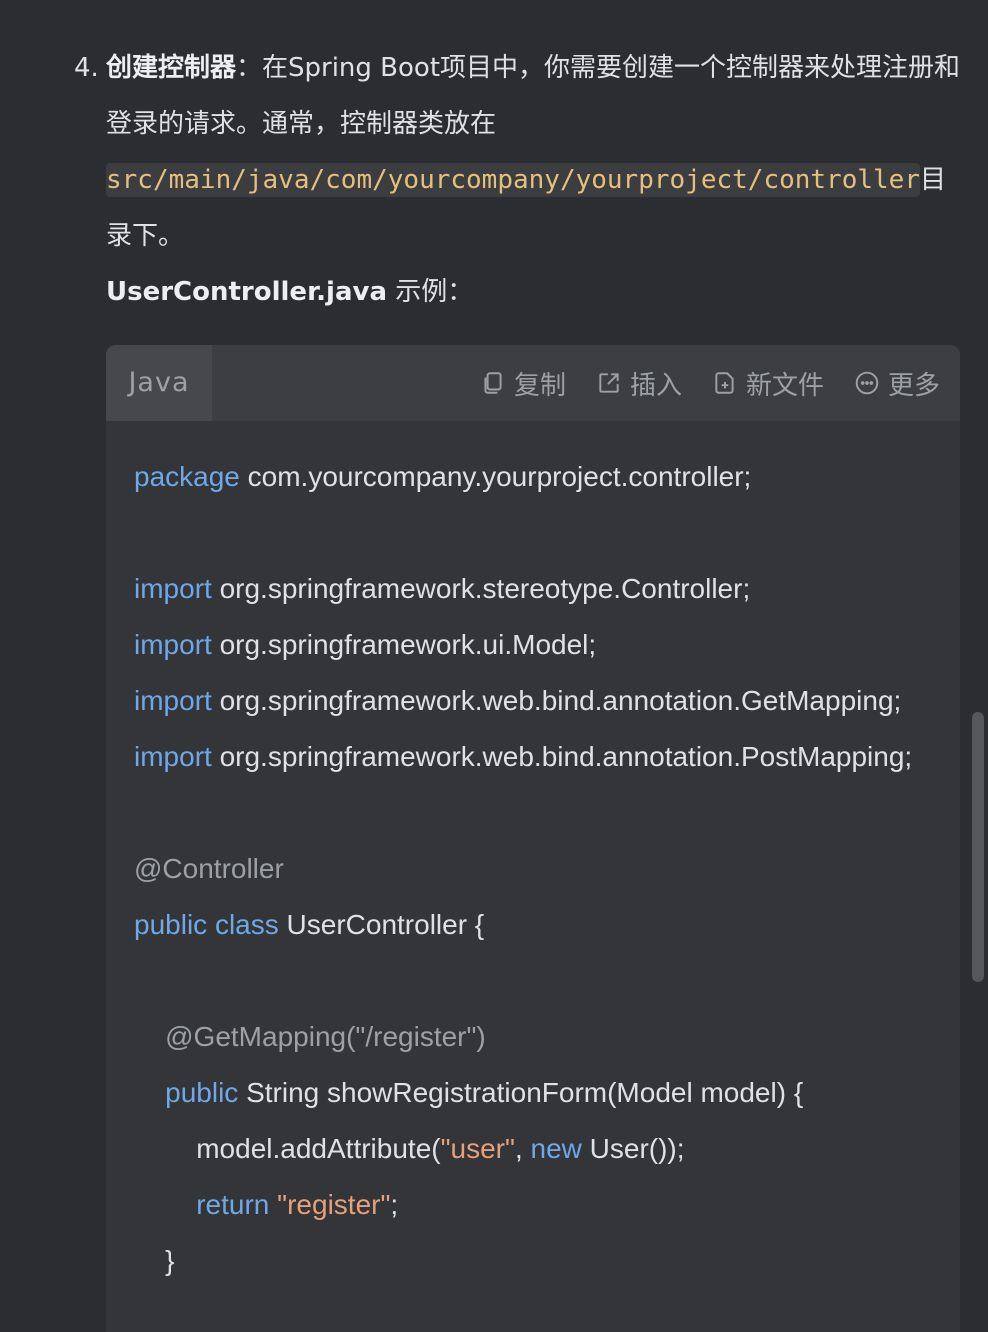 The image size is (988, 1332). Describe the element at coordinates (493, 383) in the screenshot. I see `copy-icon` at that location.